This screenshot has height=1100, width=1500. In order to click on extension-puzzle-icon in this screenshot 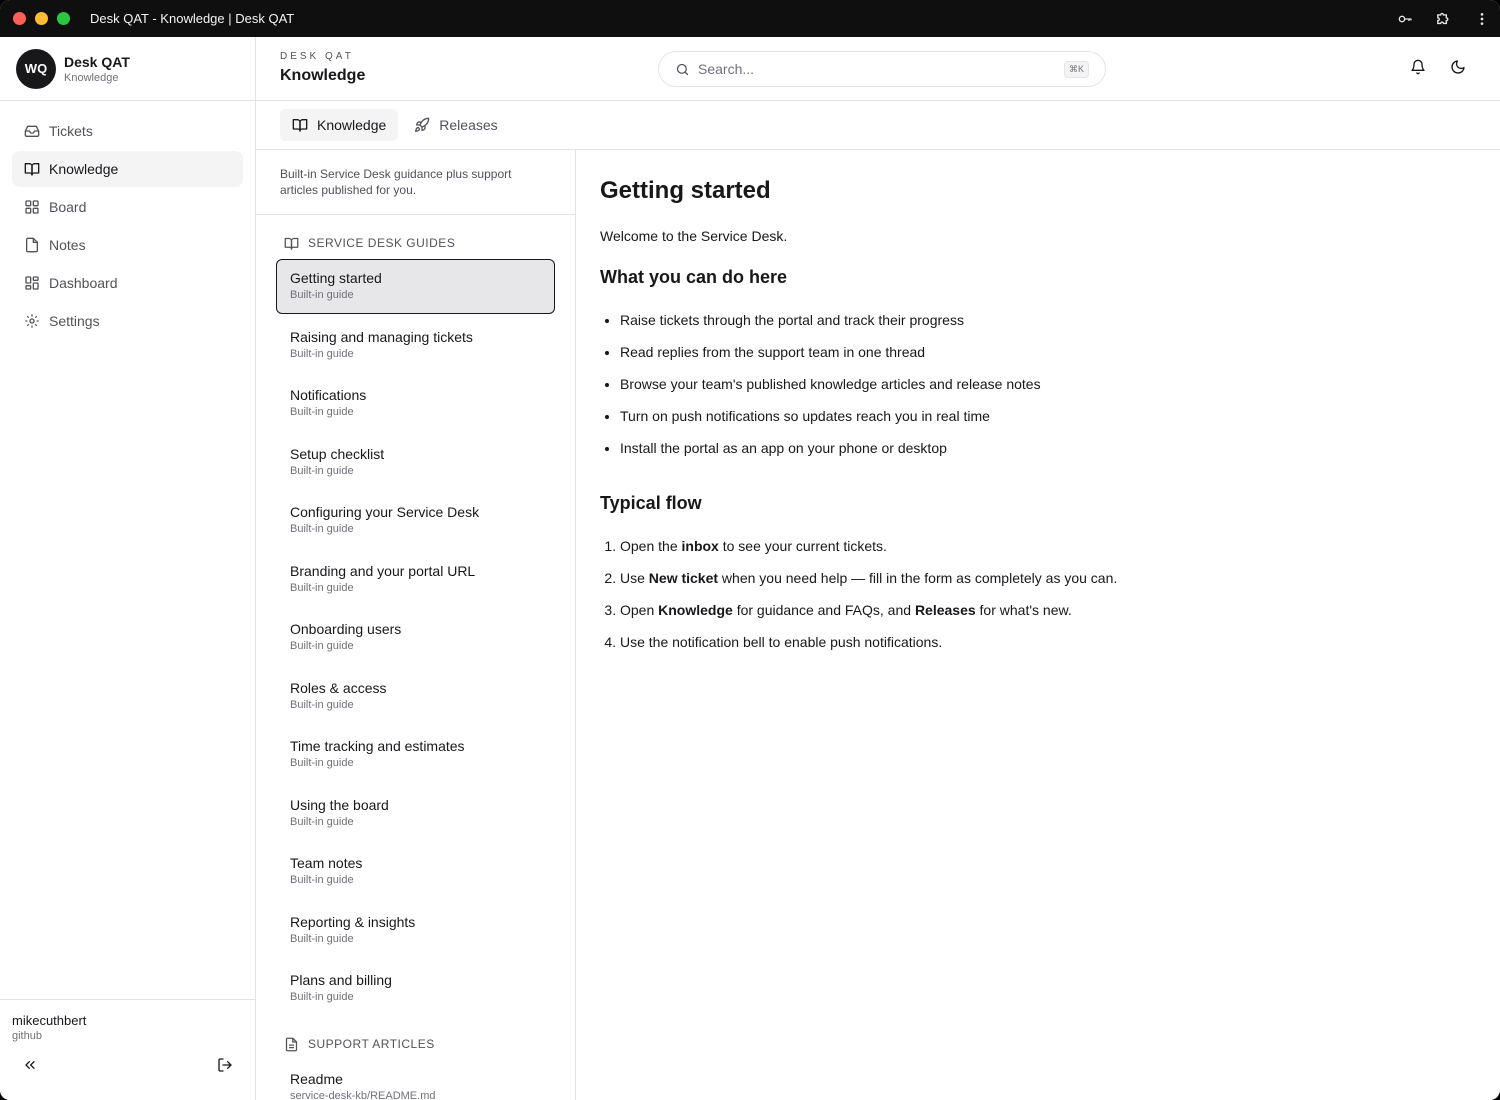, I will do `click(1443, 18)`.